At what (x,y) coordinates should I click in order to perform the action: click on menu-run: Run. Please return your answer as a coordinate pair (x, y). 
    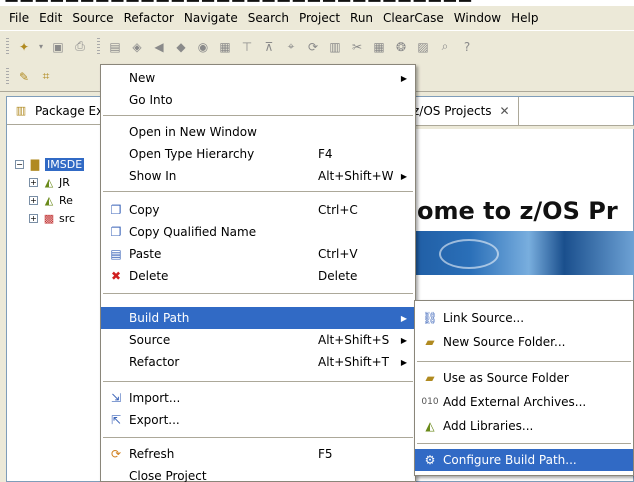
    Looking at the image, I should click on (361, 18).